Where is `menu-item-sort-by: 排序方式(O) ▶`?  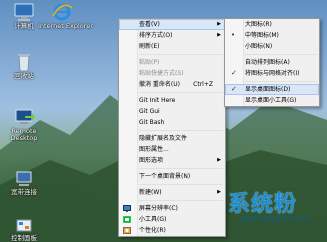
menu-item-sort-by: 排序方式(O) ▶ is located at coordinates (172, 35).